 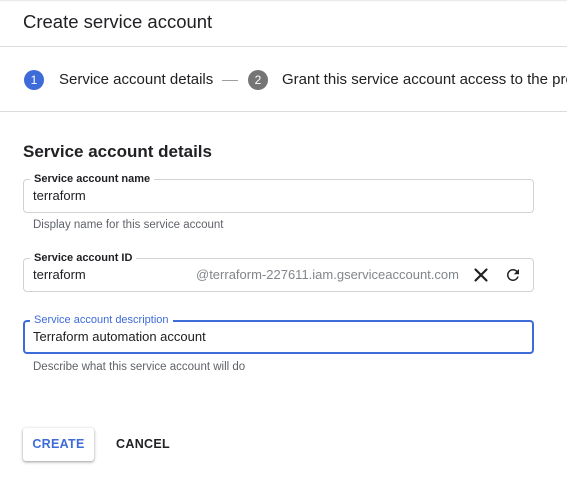 What do you see at coordinates (34, 80) in the screenshot?
I see `step-1-badge: 1` at bounding box center [34, 80].